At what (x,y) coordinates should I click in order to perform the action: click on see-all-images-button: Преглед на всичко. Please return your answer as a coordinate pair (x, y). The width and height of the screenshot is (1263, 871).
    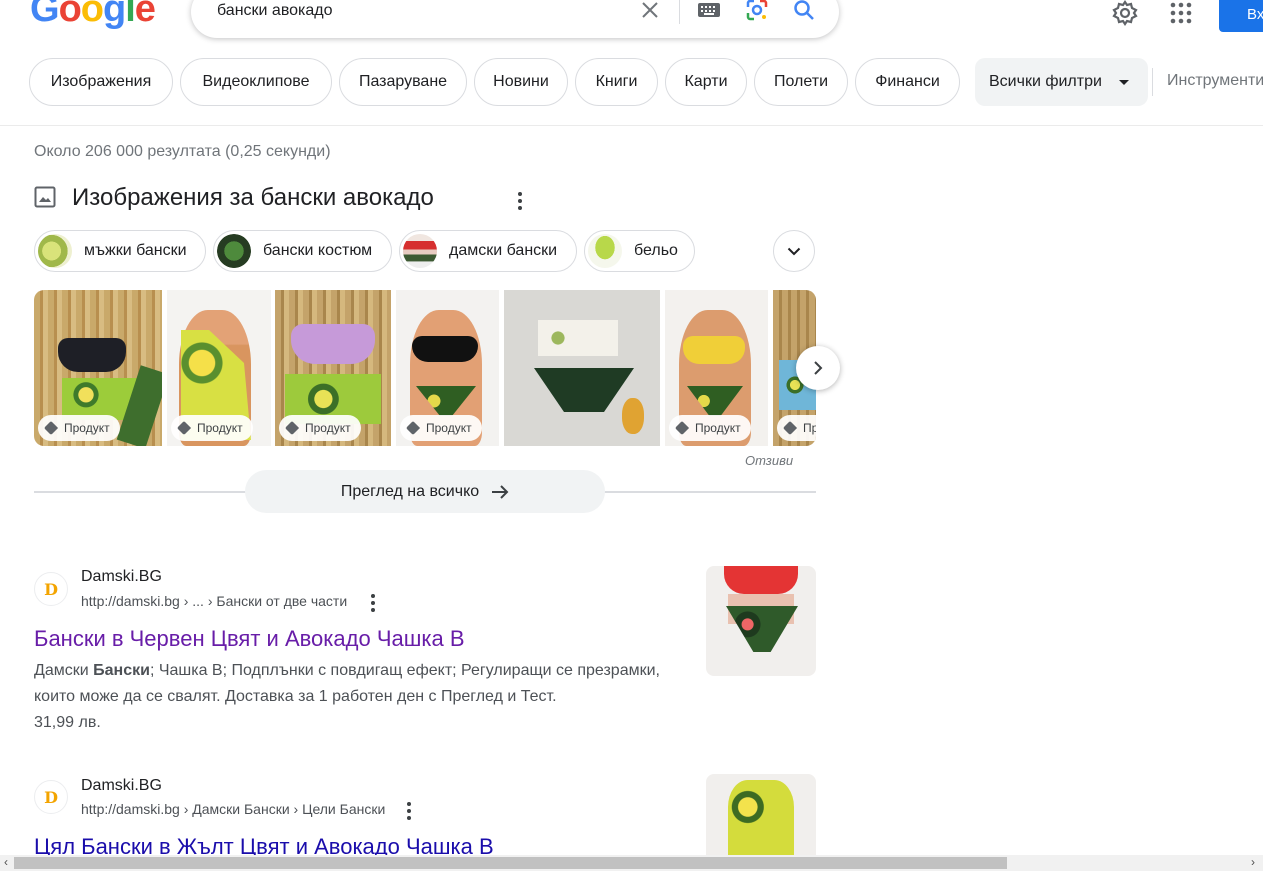
    Looking at the image, I should click on (425, 491).